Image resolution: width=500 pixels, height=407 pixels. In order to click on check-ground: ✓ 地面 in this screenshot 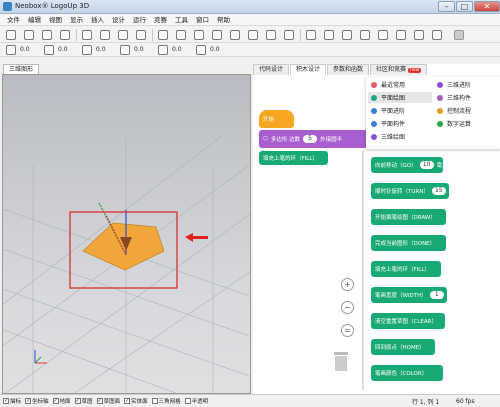, I will do `click(61, 401)`.